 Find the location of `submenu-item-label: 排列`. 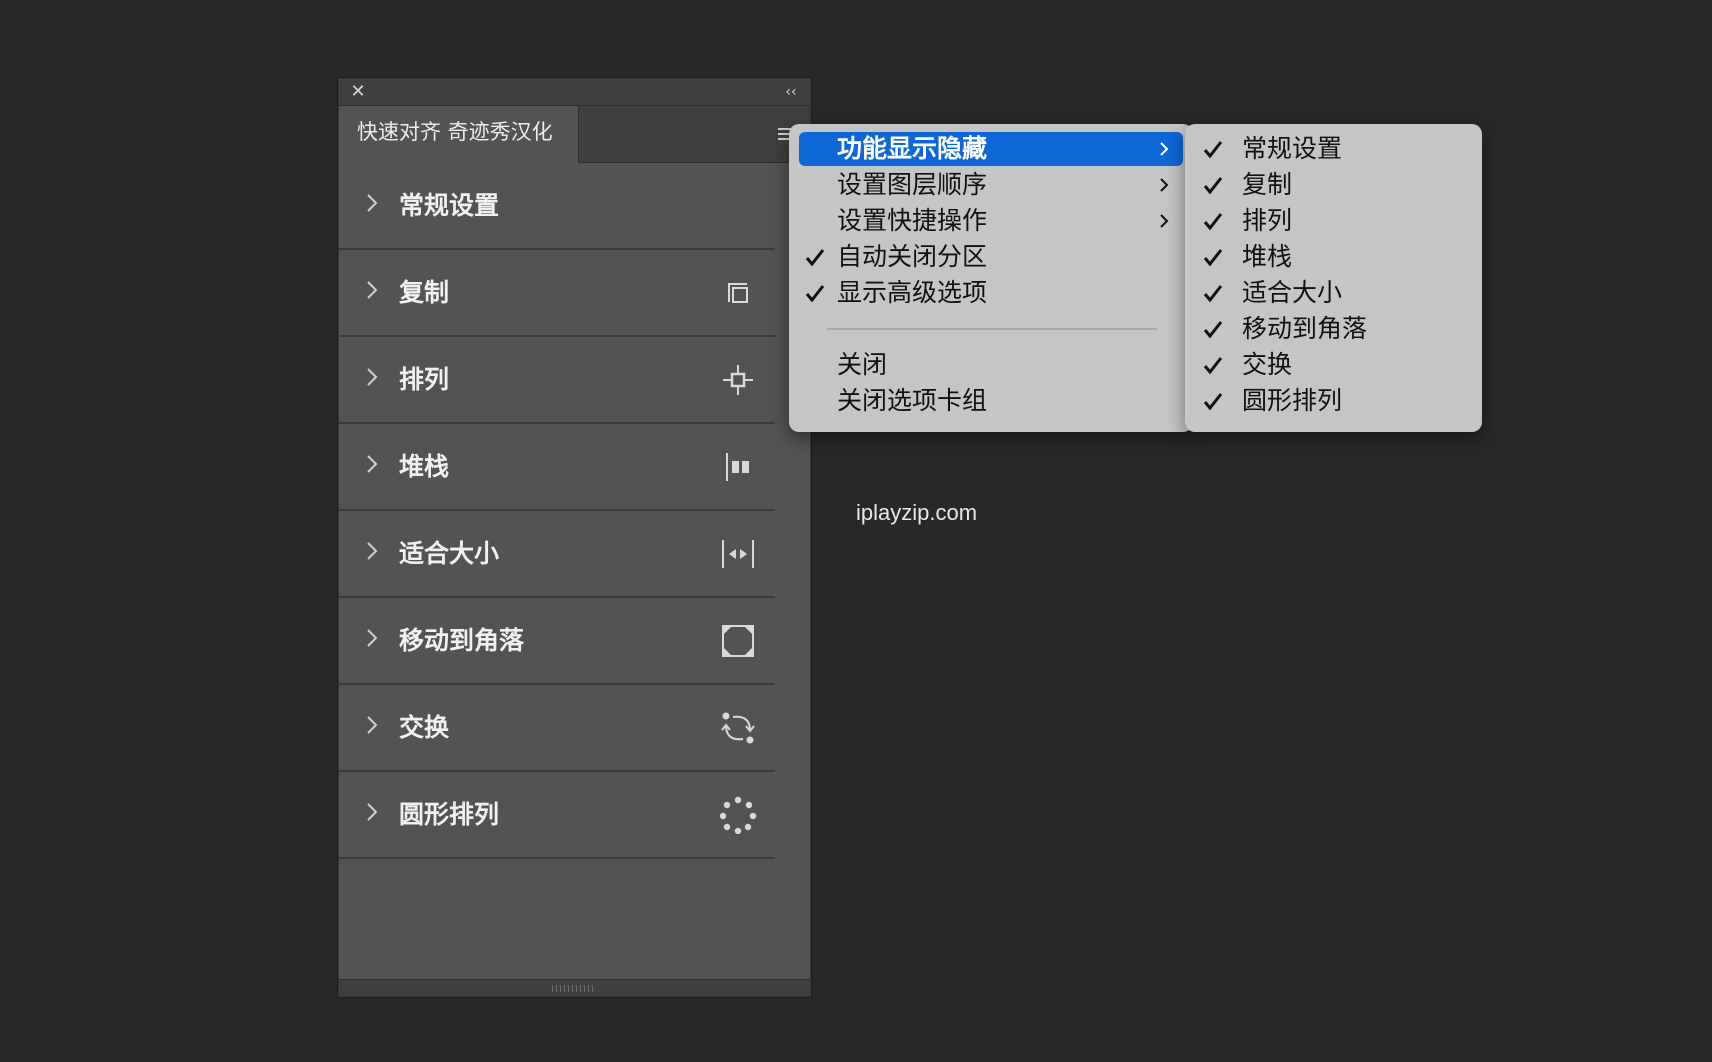

submenu-item-label: 排列 is located at coordinates (1267, 220).